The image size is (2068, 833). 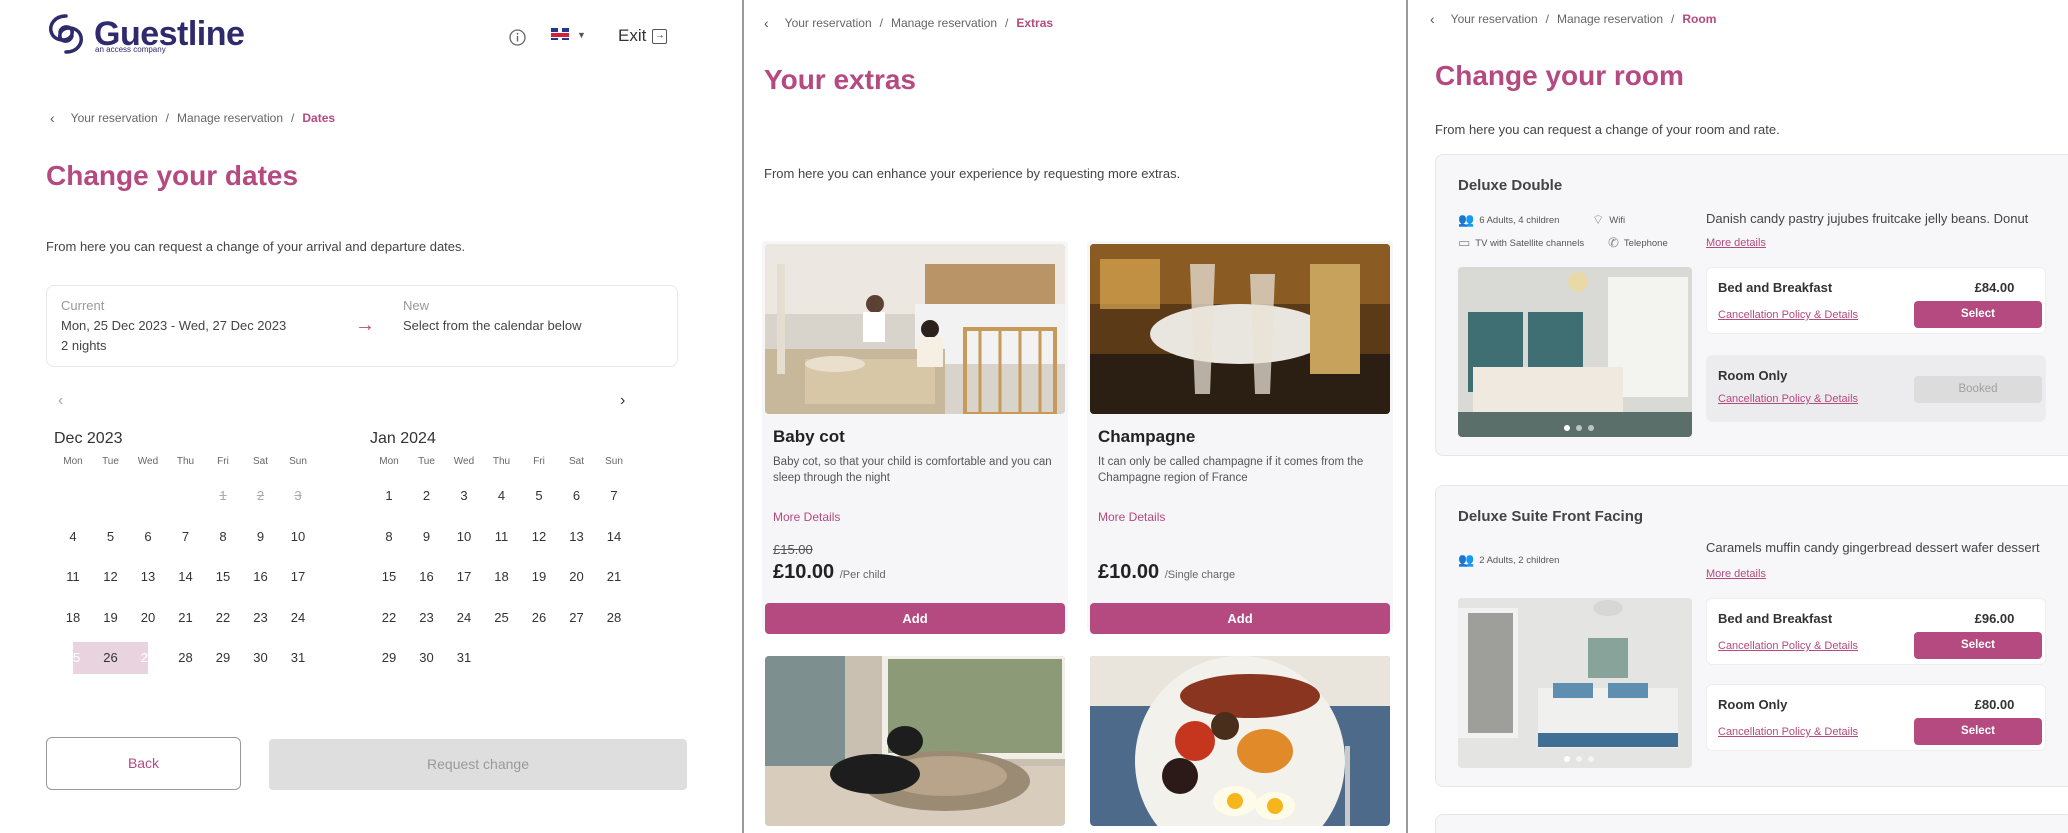 What do you see at coordinates (464, 496) in the screenshot?
I see `calendar-day: 3` at bounding box center [464, 496].